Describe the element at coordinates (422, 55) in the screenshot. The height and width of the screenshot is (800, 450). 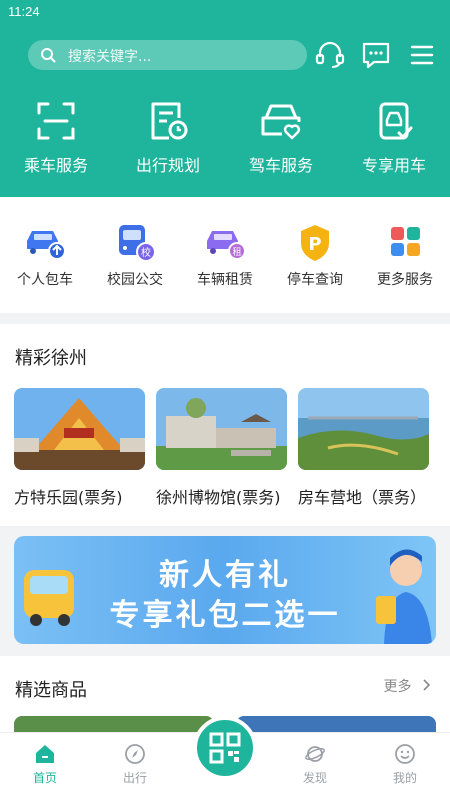
I see `menu-icon` at that location.